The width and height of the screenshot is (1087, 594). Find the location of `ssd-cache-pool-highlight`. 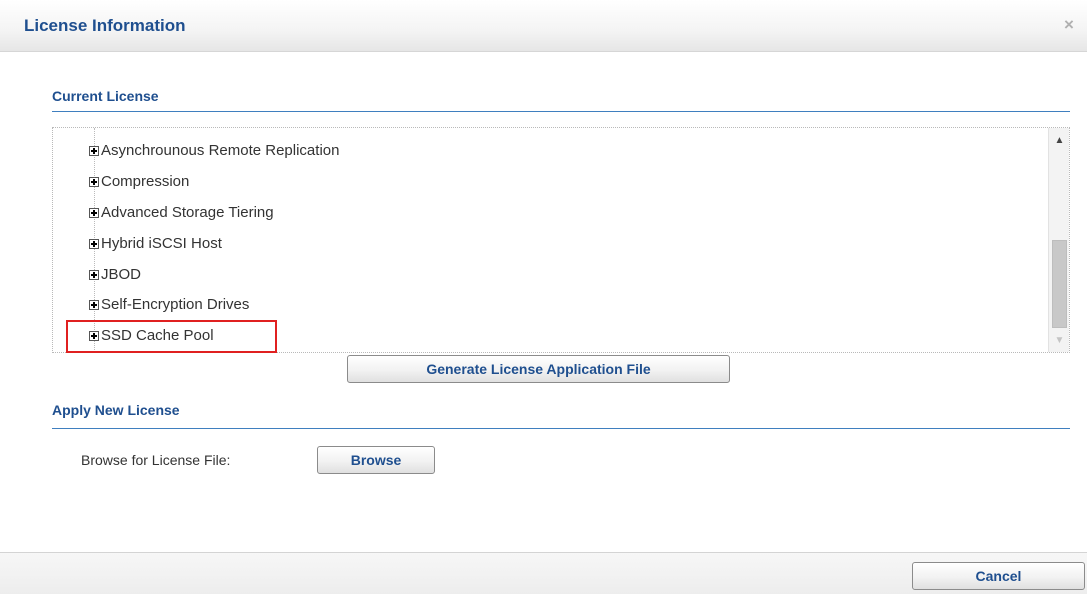

ssd-cache-pool-highlight is located at coordinates (171, 336).